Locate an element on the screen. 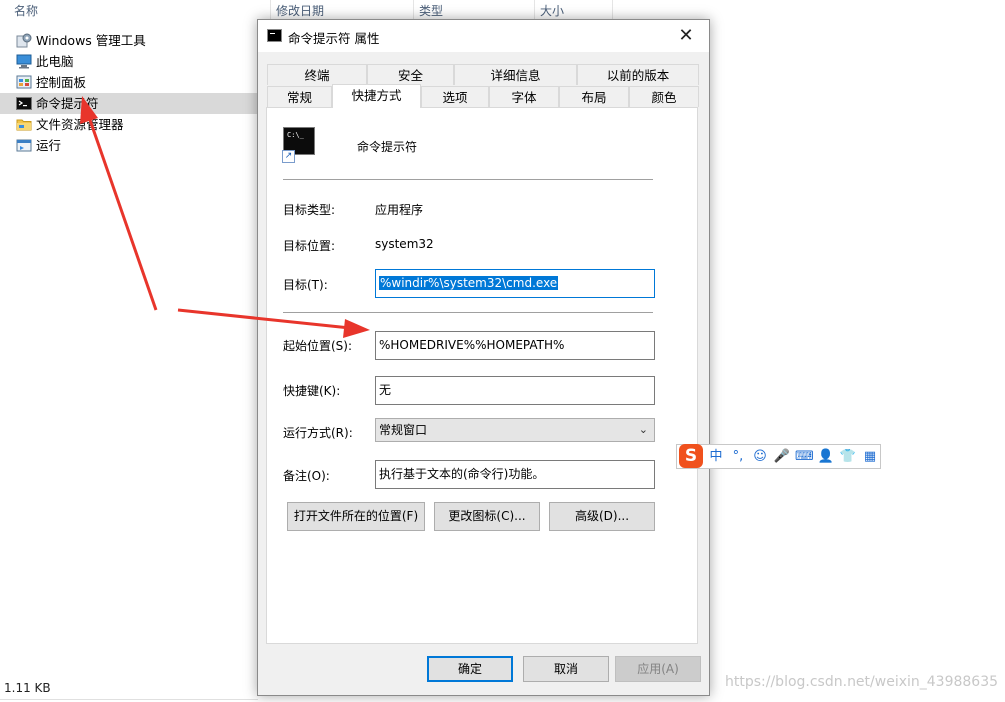  dialog-titlebar: 命令提示符 属性 ✕ is located at coordinates (483, 36).